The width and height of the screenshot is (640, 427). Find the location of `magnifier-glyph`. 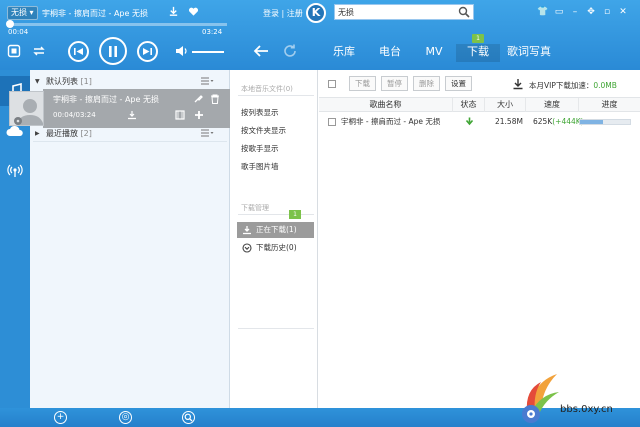

magnifier-glyph is located at coordinates (188, 417).